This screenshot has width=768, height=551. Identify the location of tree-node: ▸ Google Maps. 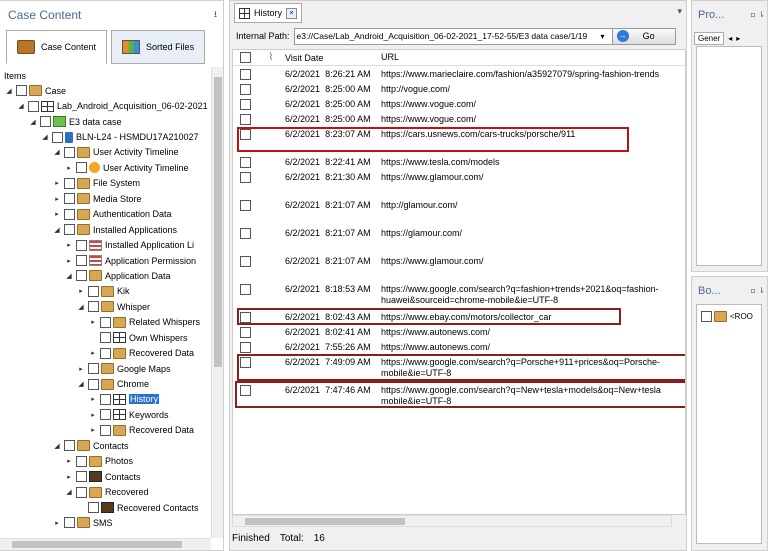
(106, 368).